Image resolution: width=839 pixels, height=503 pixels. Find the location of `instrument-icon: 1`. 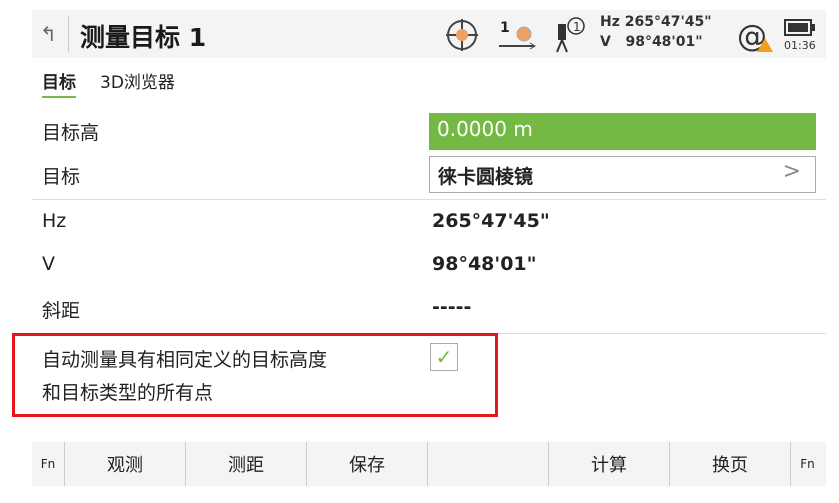

instrument-icon: 1 is located at coordinates (570, 35).